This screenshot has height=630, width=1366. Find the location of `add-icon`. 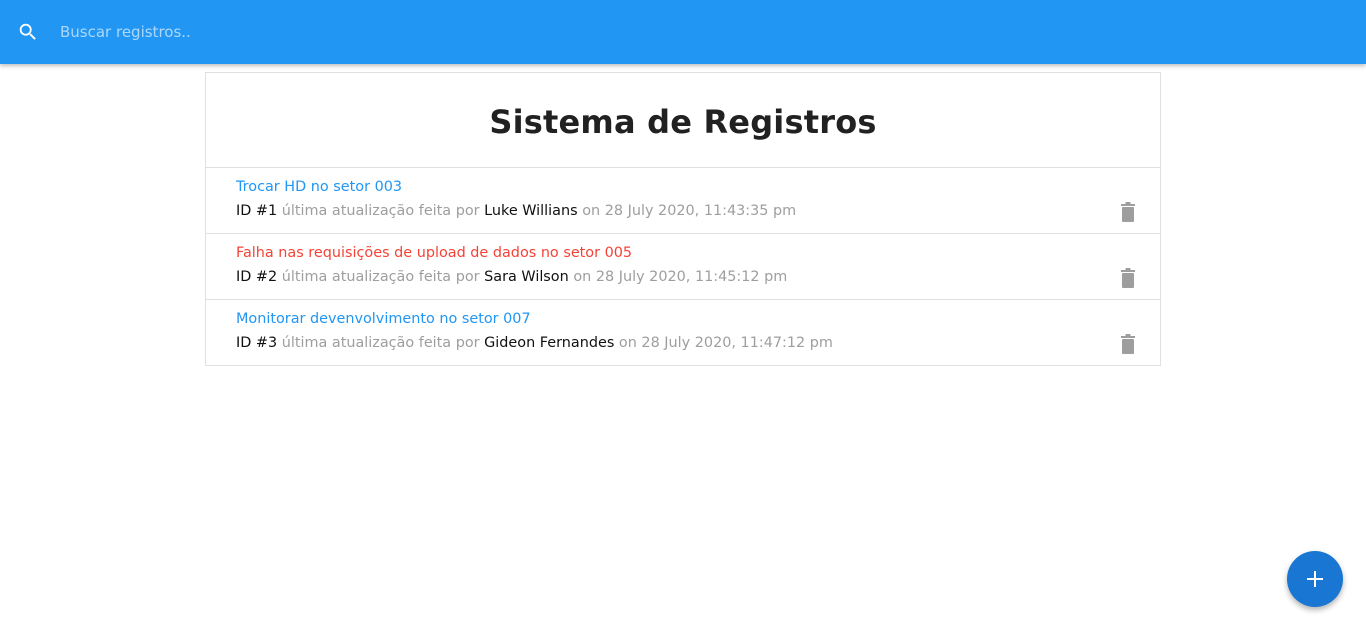

add-icon is located at coordinates (1315, 579).